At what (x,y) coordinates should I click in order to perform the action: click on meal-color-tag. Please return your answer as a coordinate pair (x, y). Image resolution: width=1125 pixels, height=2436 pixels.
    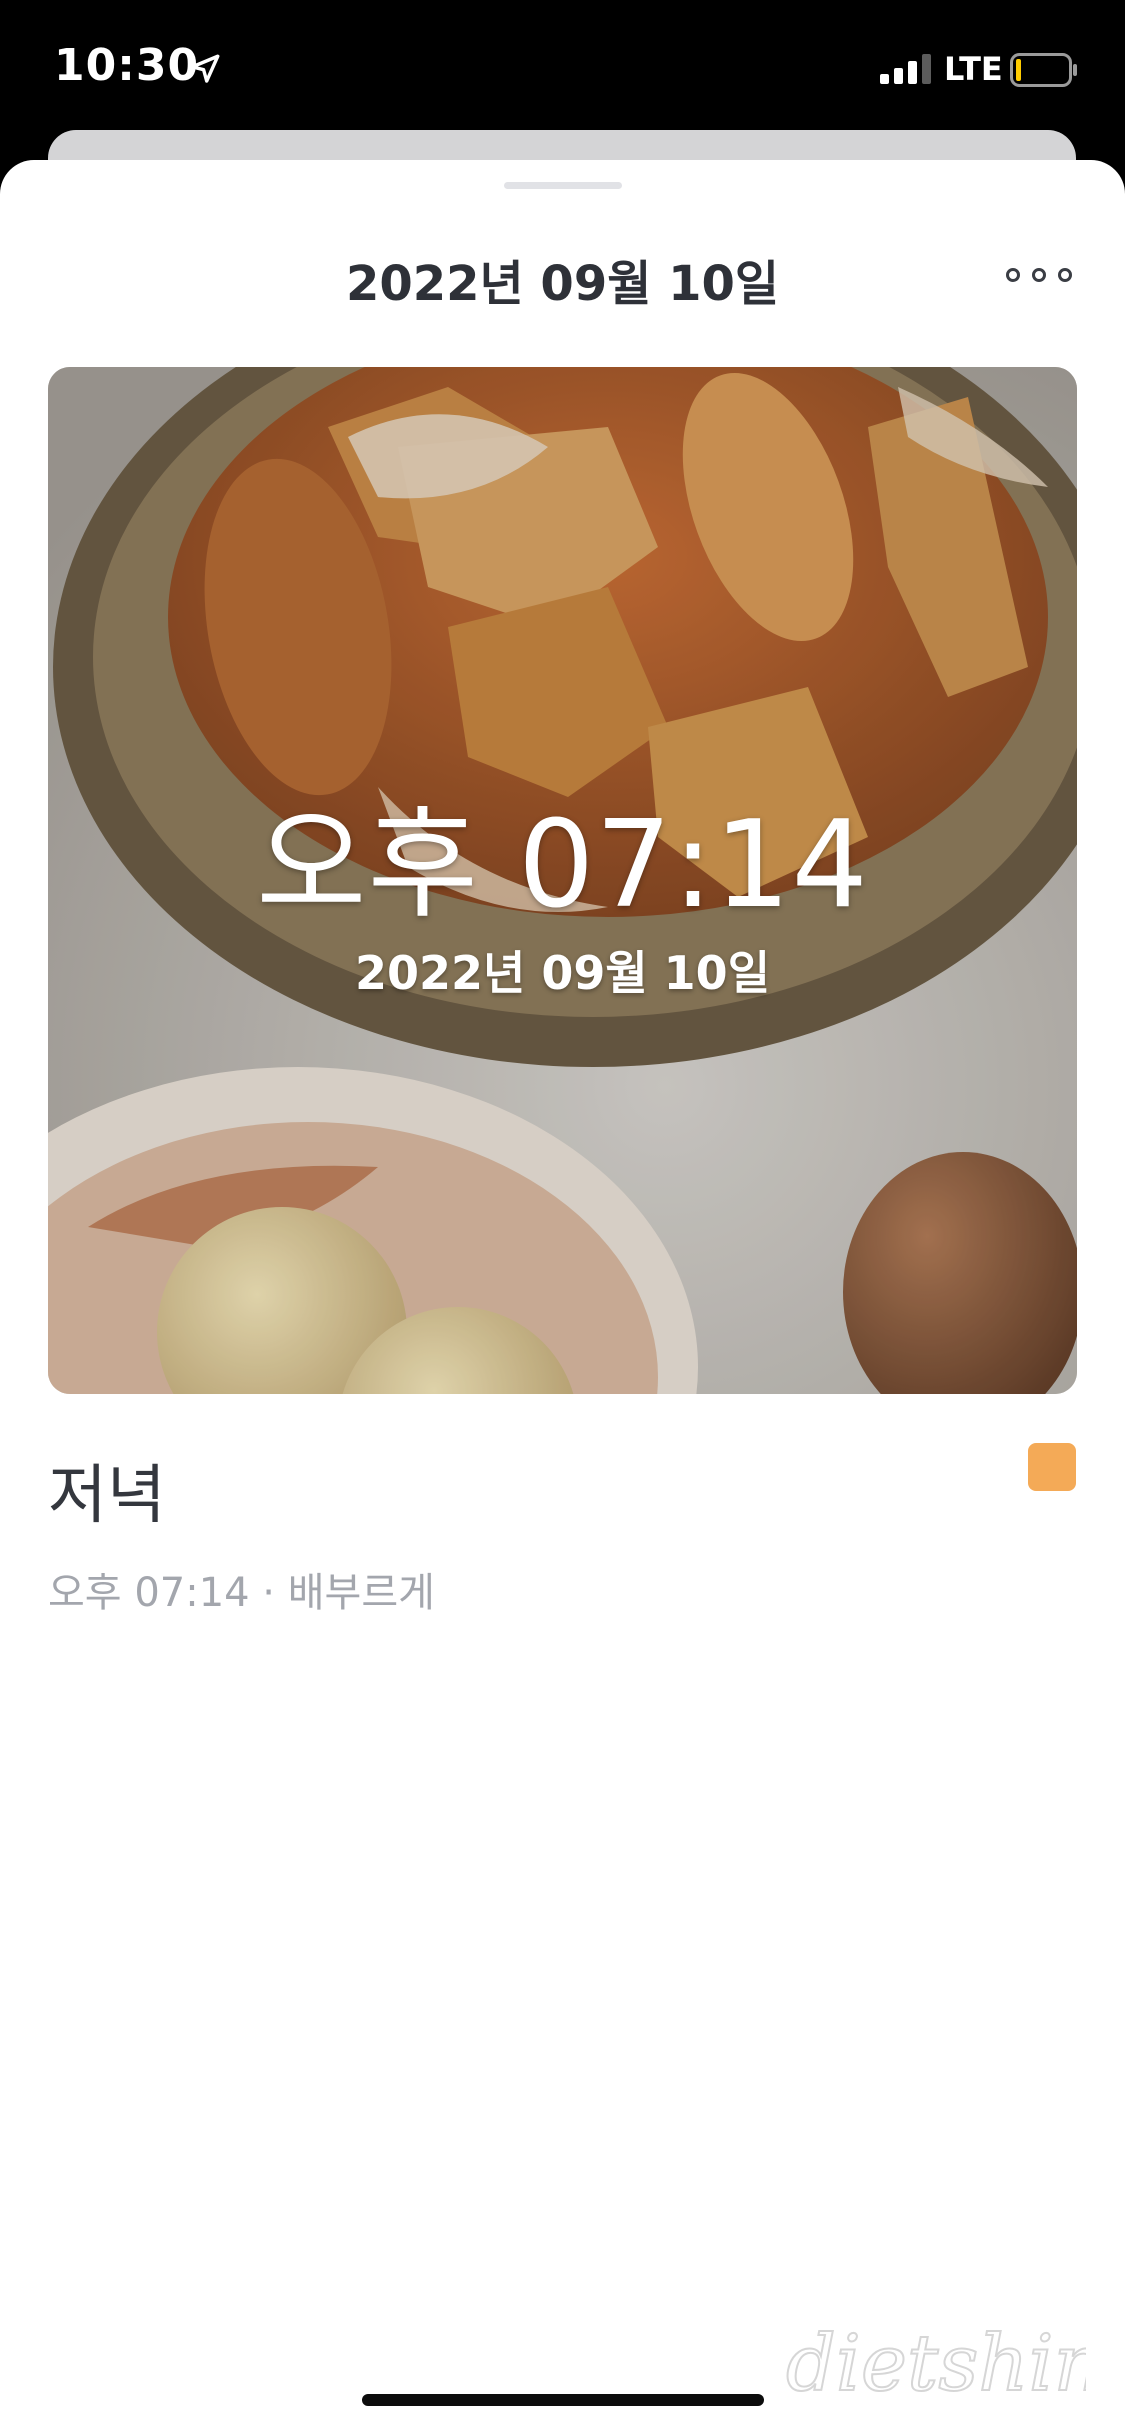
    Looking at the image, I should click on (1052, 1467).